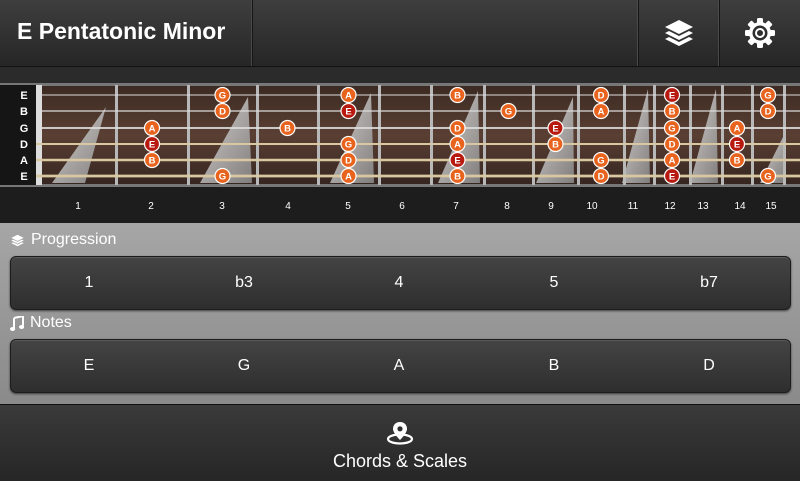  What do you see at coordinates (399, 366) in the screenshot?
I see `note-item: A` at bounding box center [399, 366].